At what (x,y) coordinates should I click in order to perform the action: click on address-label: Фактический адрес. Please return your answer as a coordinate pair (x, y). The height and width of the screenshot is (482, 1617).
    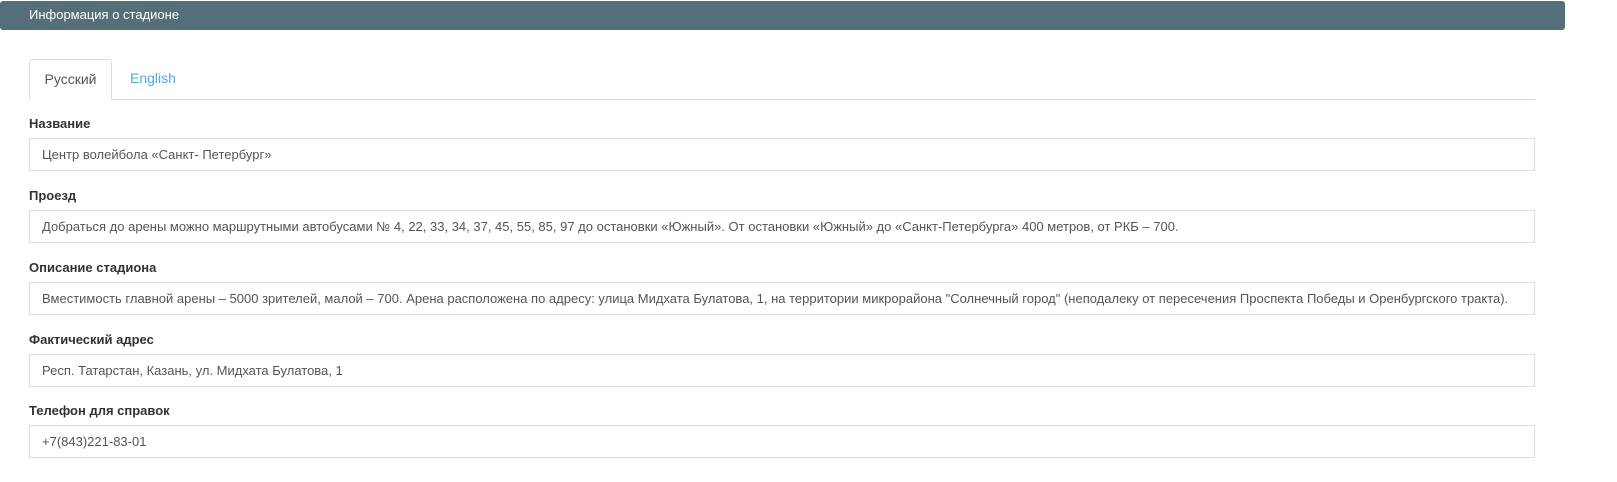
    Looking at the image, I should click on (91, 339).